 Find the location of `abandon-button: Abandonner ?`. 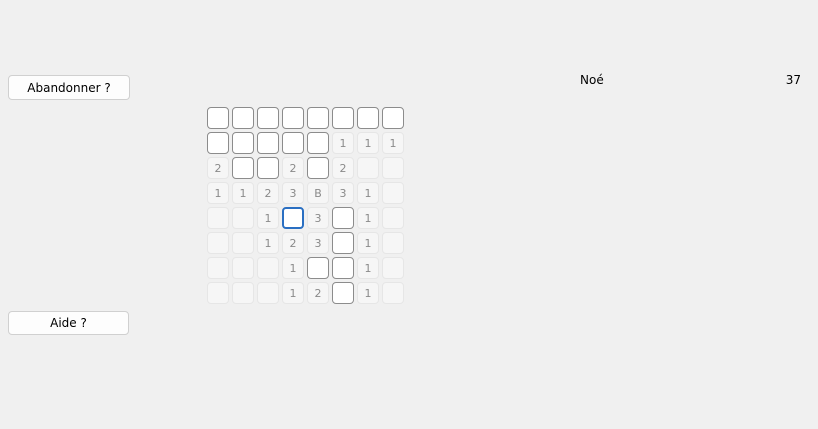

abandon-button: Abandonner ? is located at coordinates (69, 87).